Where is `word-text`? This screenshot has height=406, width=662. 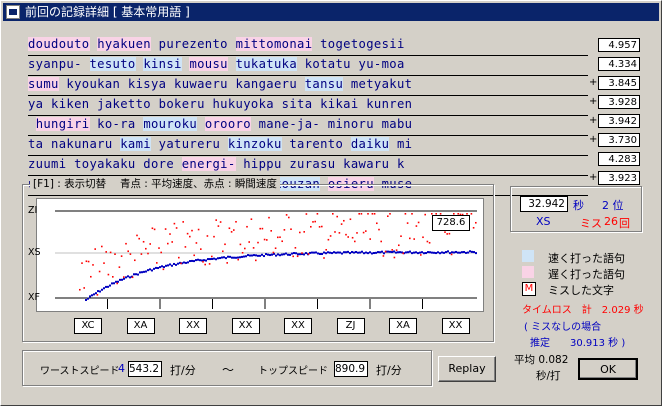 word-text is located at coordinates (32, 124).